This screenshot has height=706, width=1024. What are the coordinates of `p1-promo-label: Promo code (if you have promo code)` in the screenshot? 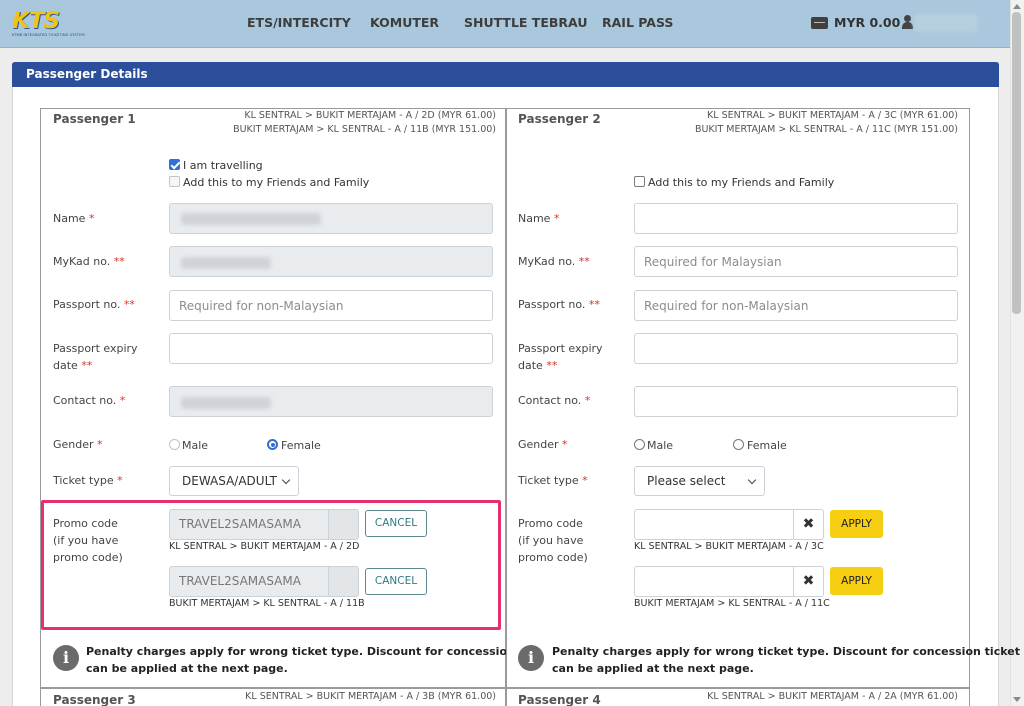 It's located at (88, 540).